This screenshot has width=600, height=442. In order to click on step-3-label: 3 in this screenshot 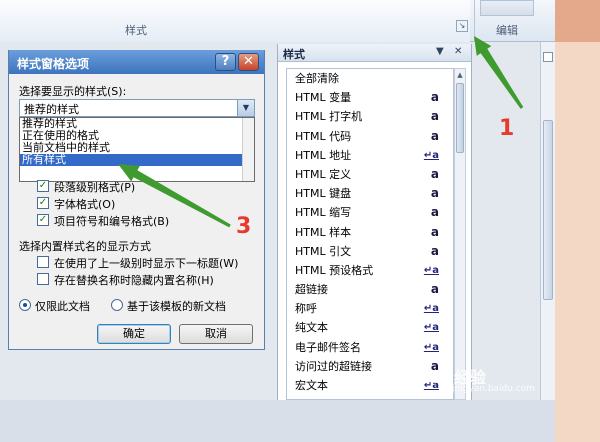, I will do `click(244, 226)`.